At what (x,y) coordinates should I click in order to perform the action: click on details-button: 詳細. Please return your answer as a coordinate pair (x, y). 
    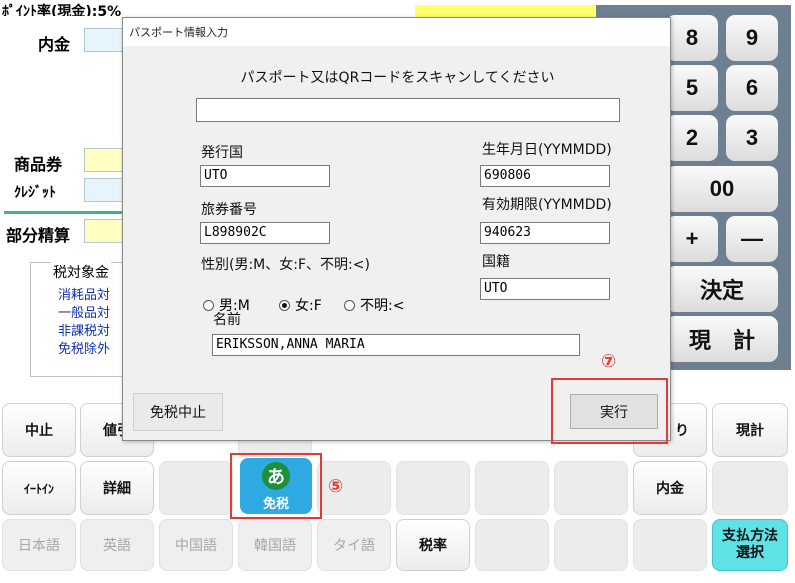
    Looking at the image, I should click on (117, 488).